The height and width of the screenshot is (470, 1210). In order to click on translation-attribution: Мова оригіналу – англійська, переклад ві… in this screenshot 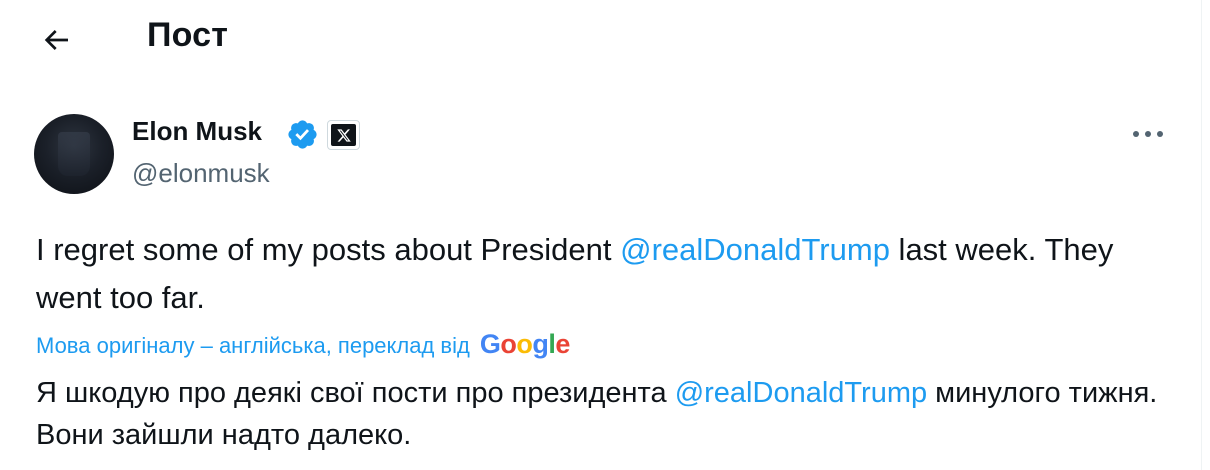, I will do `click(303, 345)`.